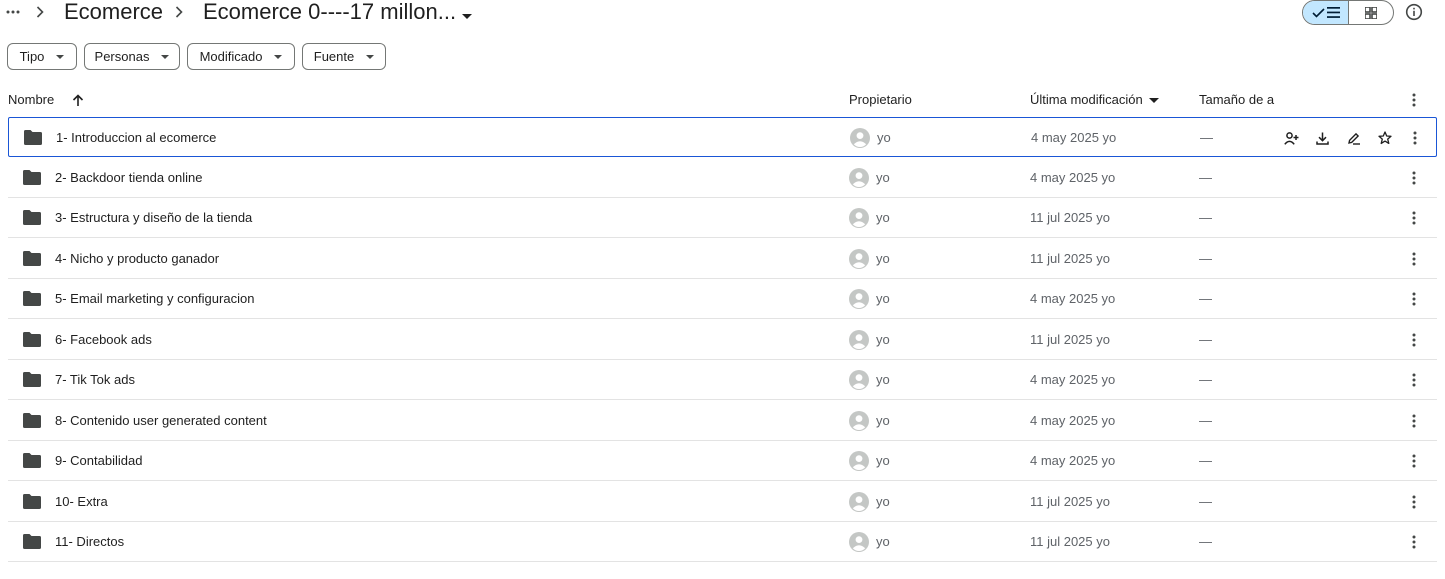  Describe the element at coordinates (722, 380) in the screenshot. I see `table-row: 7- Tik Tok ads yo 4 may 2025 yo —` at that location.